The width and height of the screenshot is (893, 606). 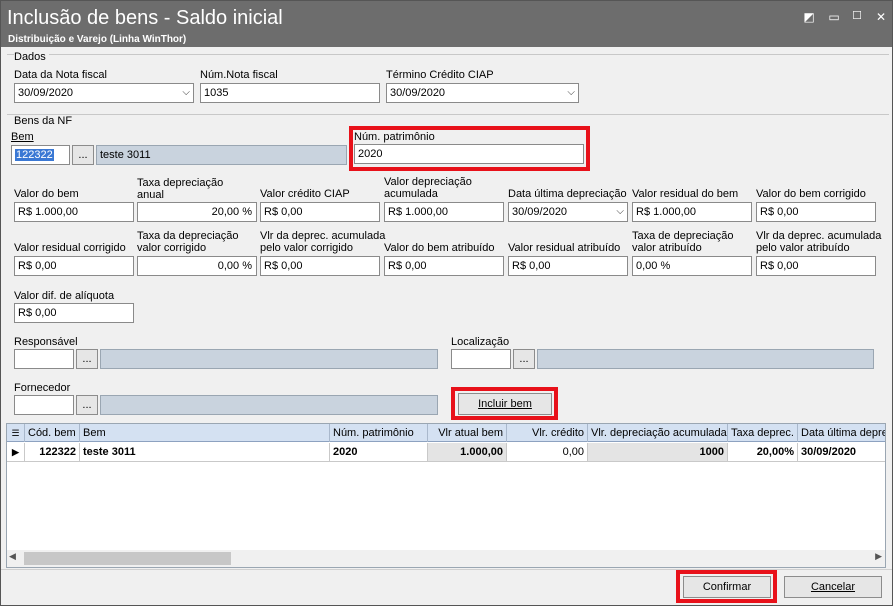 What do you see at coordinates (320, 266) in the screenshot?
I see `vlr-deprec-corrigido-field: R$ 0,00` at bounding box center [320, 266].